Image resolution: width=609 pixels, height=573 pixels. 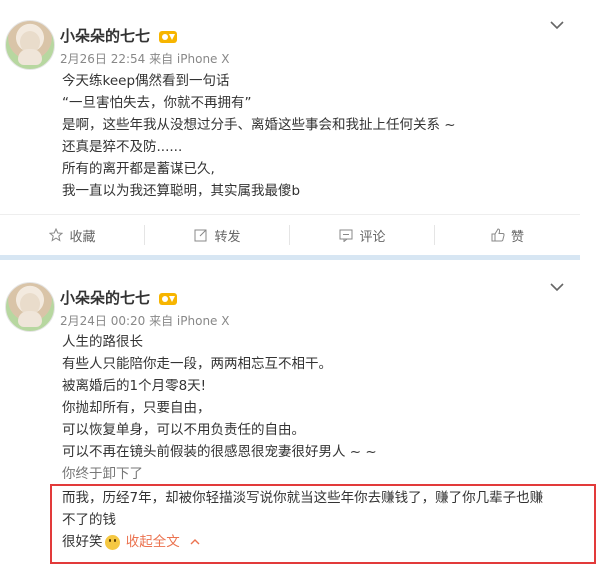 I want to click on post-meta: 2月24日 00:20 来自 iPhone X, so click(x=144, y=320).